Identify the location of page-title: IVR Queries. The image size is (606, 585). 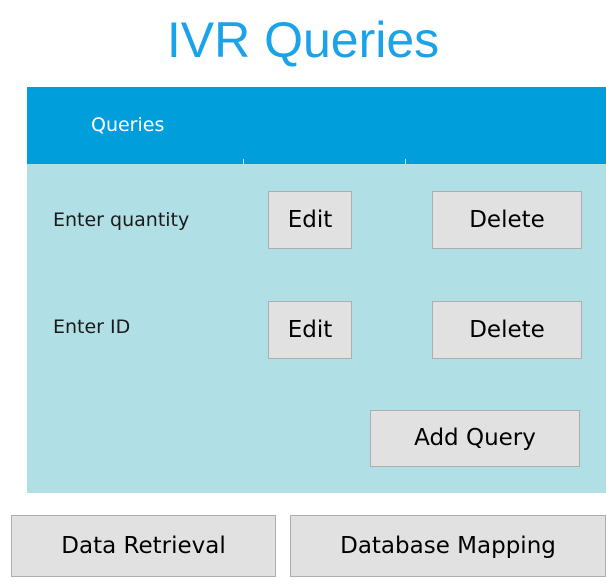
(303, 40).